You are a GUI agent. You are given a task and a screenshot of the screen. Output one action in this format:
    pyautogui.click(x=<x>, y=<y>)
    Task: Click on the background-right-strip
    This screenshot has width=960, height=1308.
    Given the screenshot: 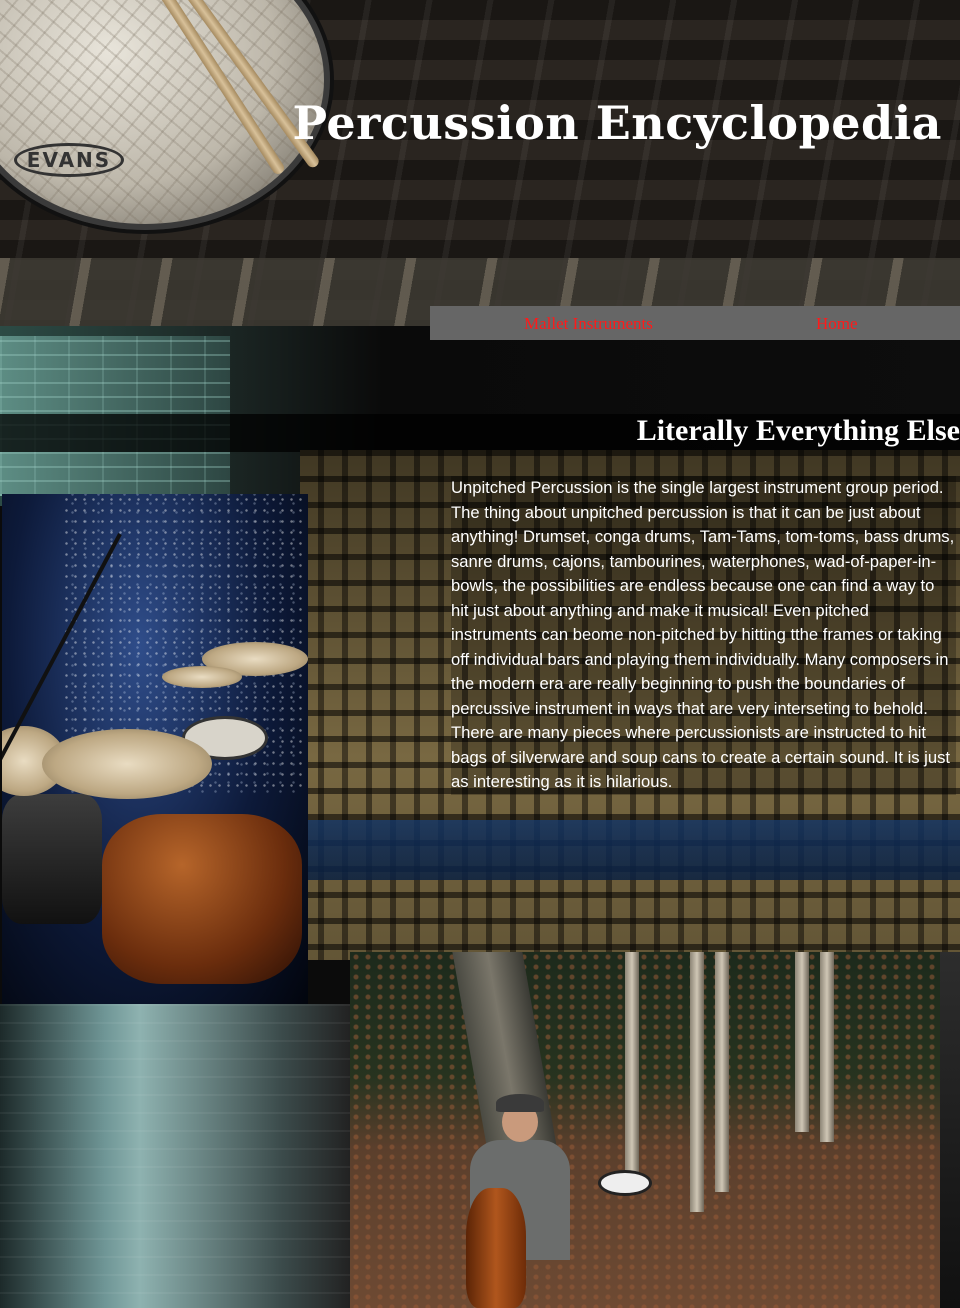 What is the action you would take?
    pyautogui.click(x=950, y=1130)
    